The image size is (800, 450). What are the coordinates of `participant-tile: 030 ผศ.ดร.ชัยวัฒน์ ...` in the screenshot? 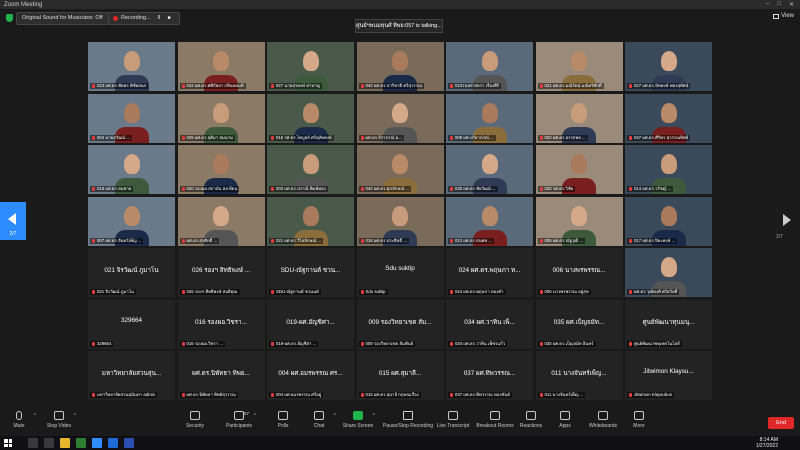 It's located at (489, 169).